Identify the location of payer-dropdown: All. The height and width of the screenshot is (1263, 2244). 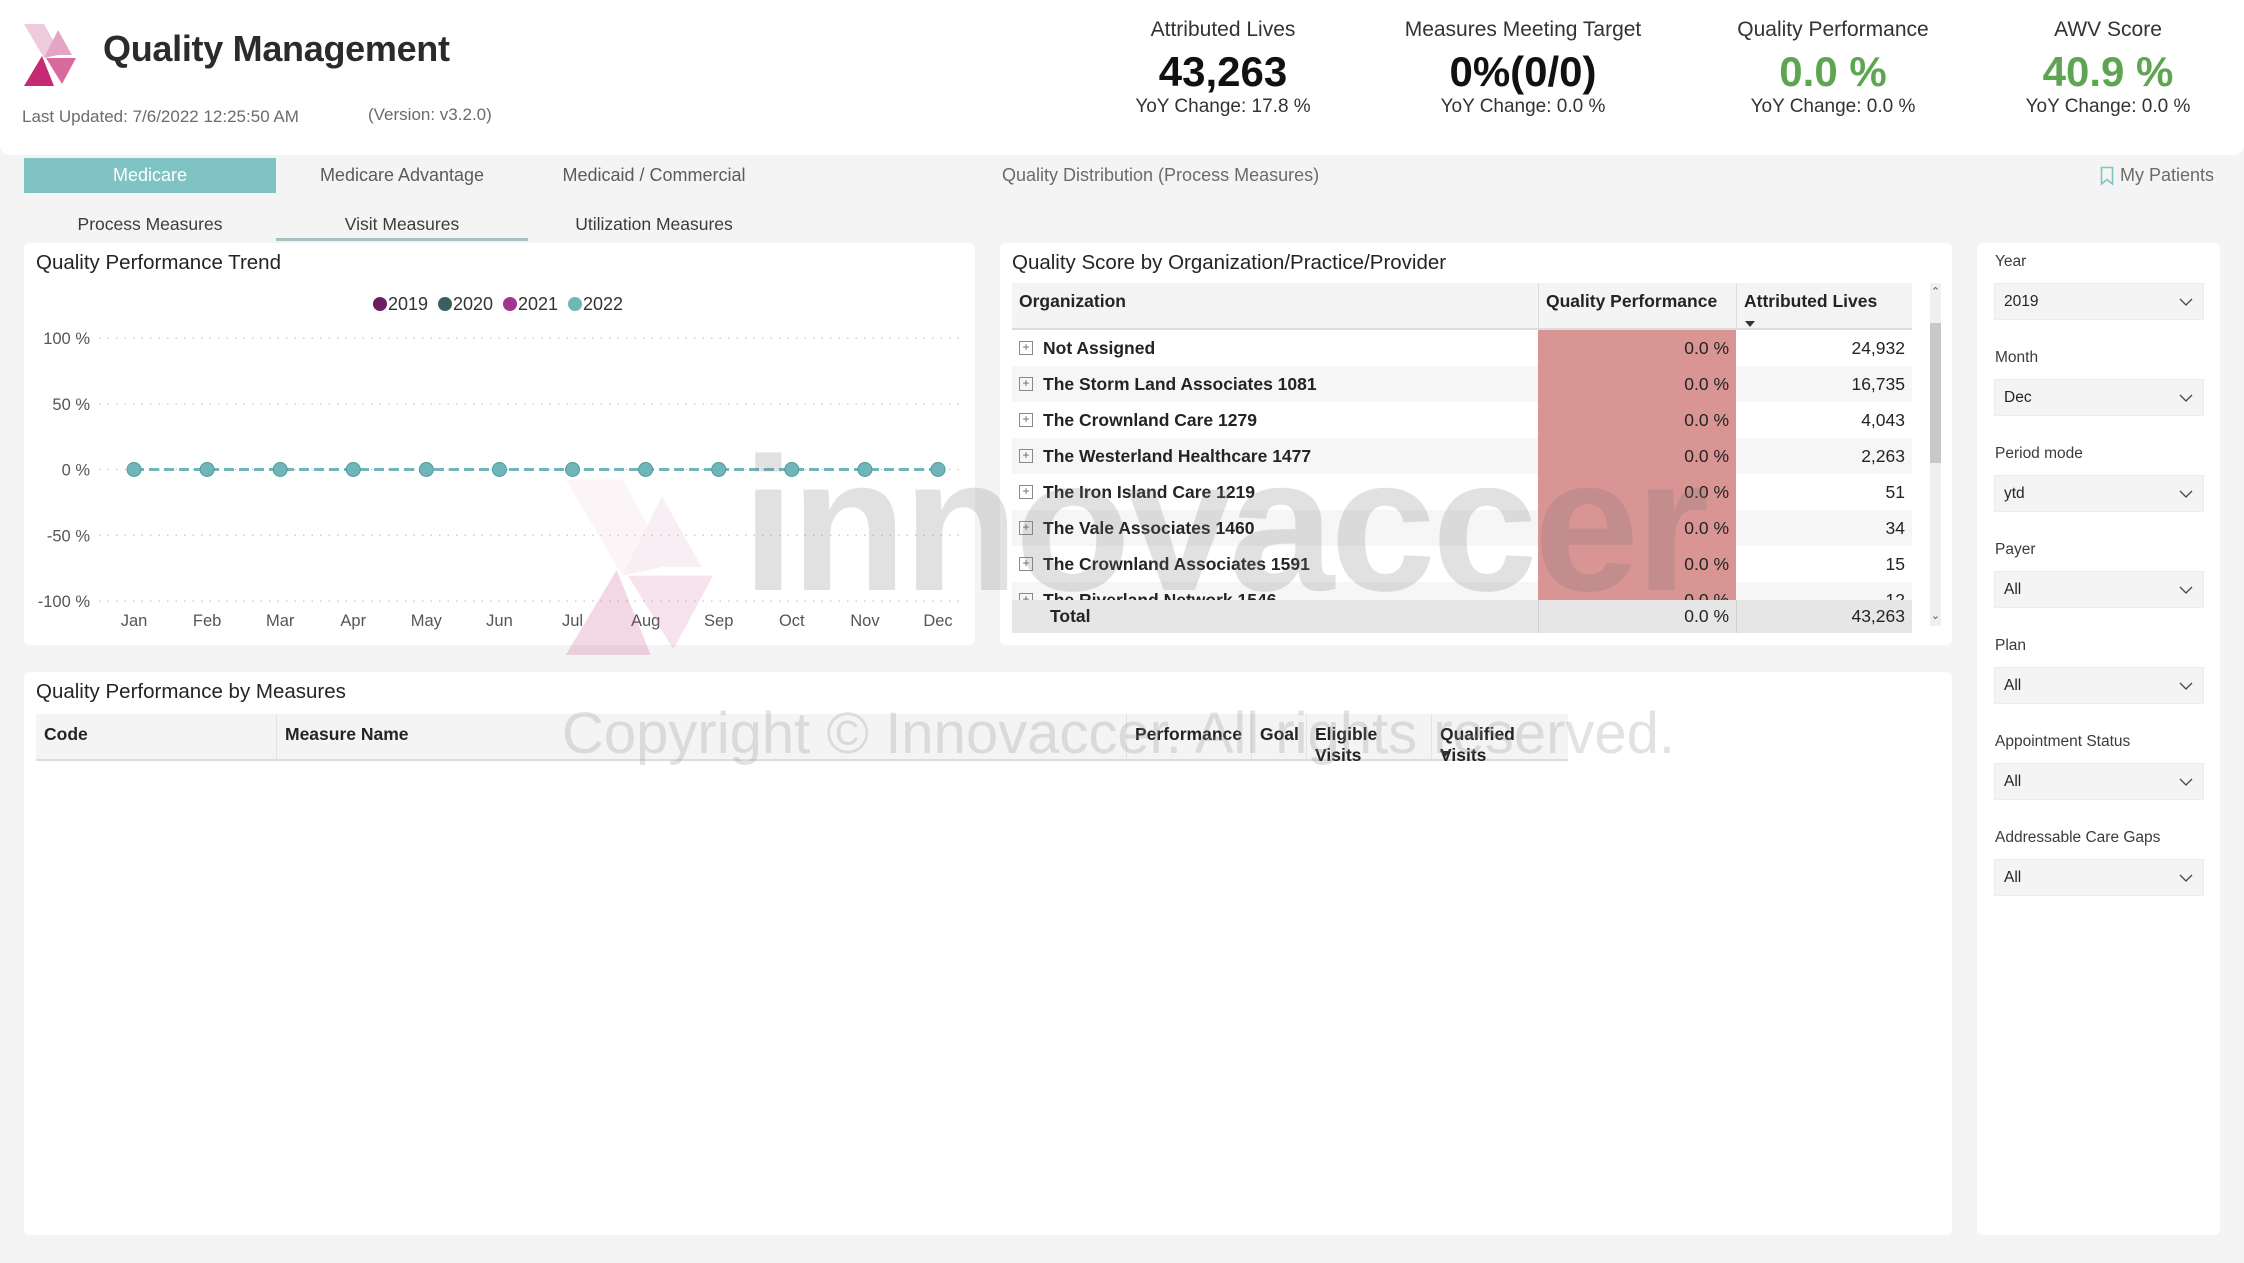
(2099, 589).